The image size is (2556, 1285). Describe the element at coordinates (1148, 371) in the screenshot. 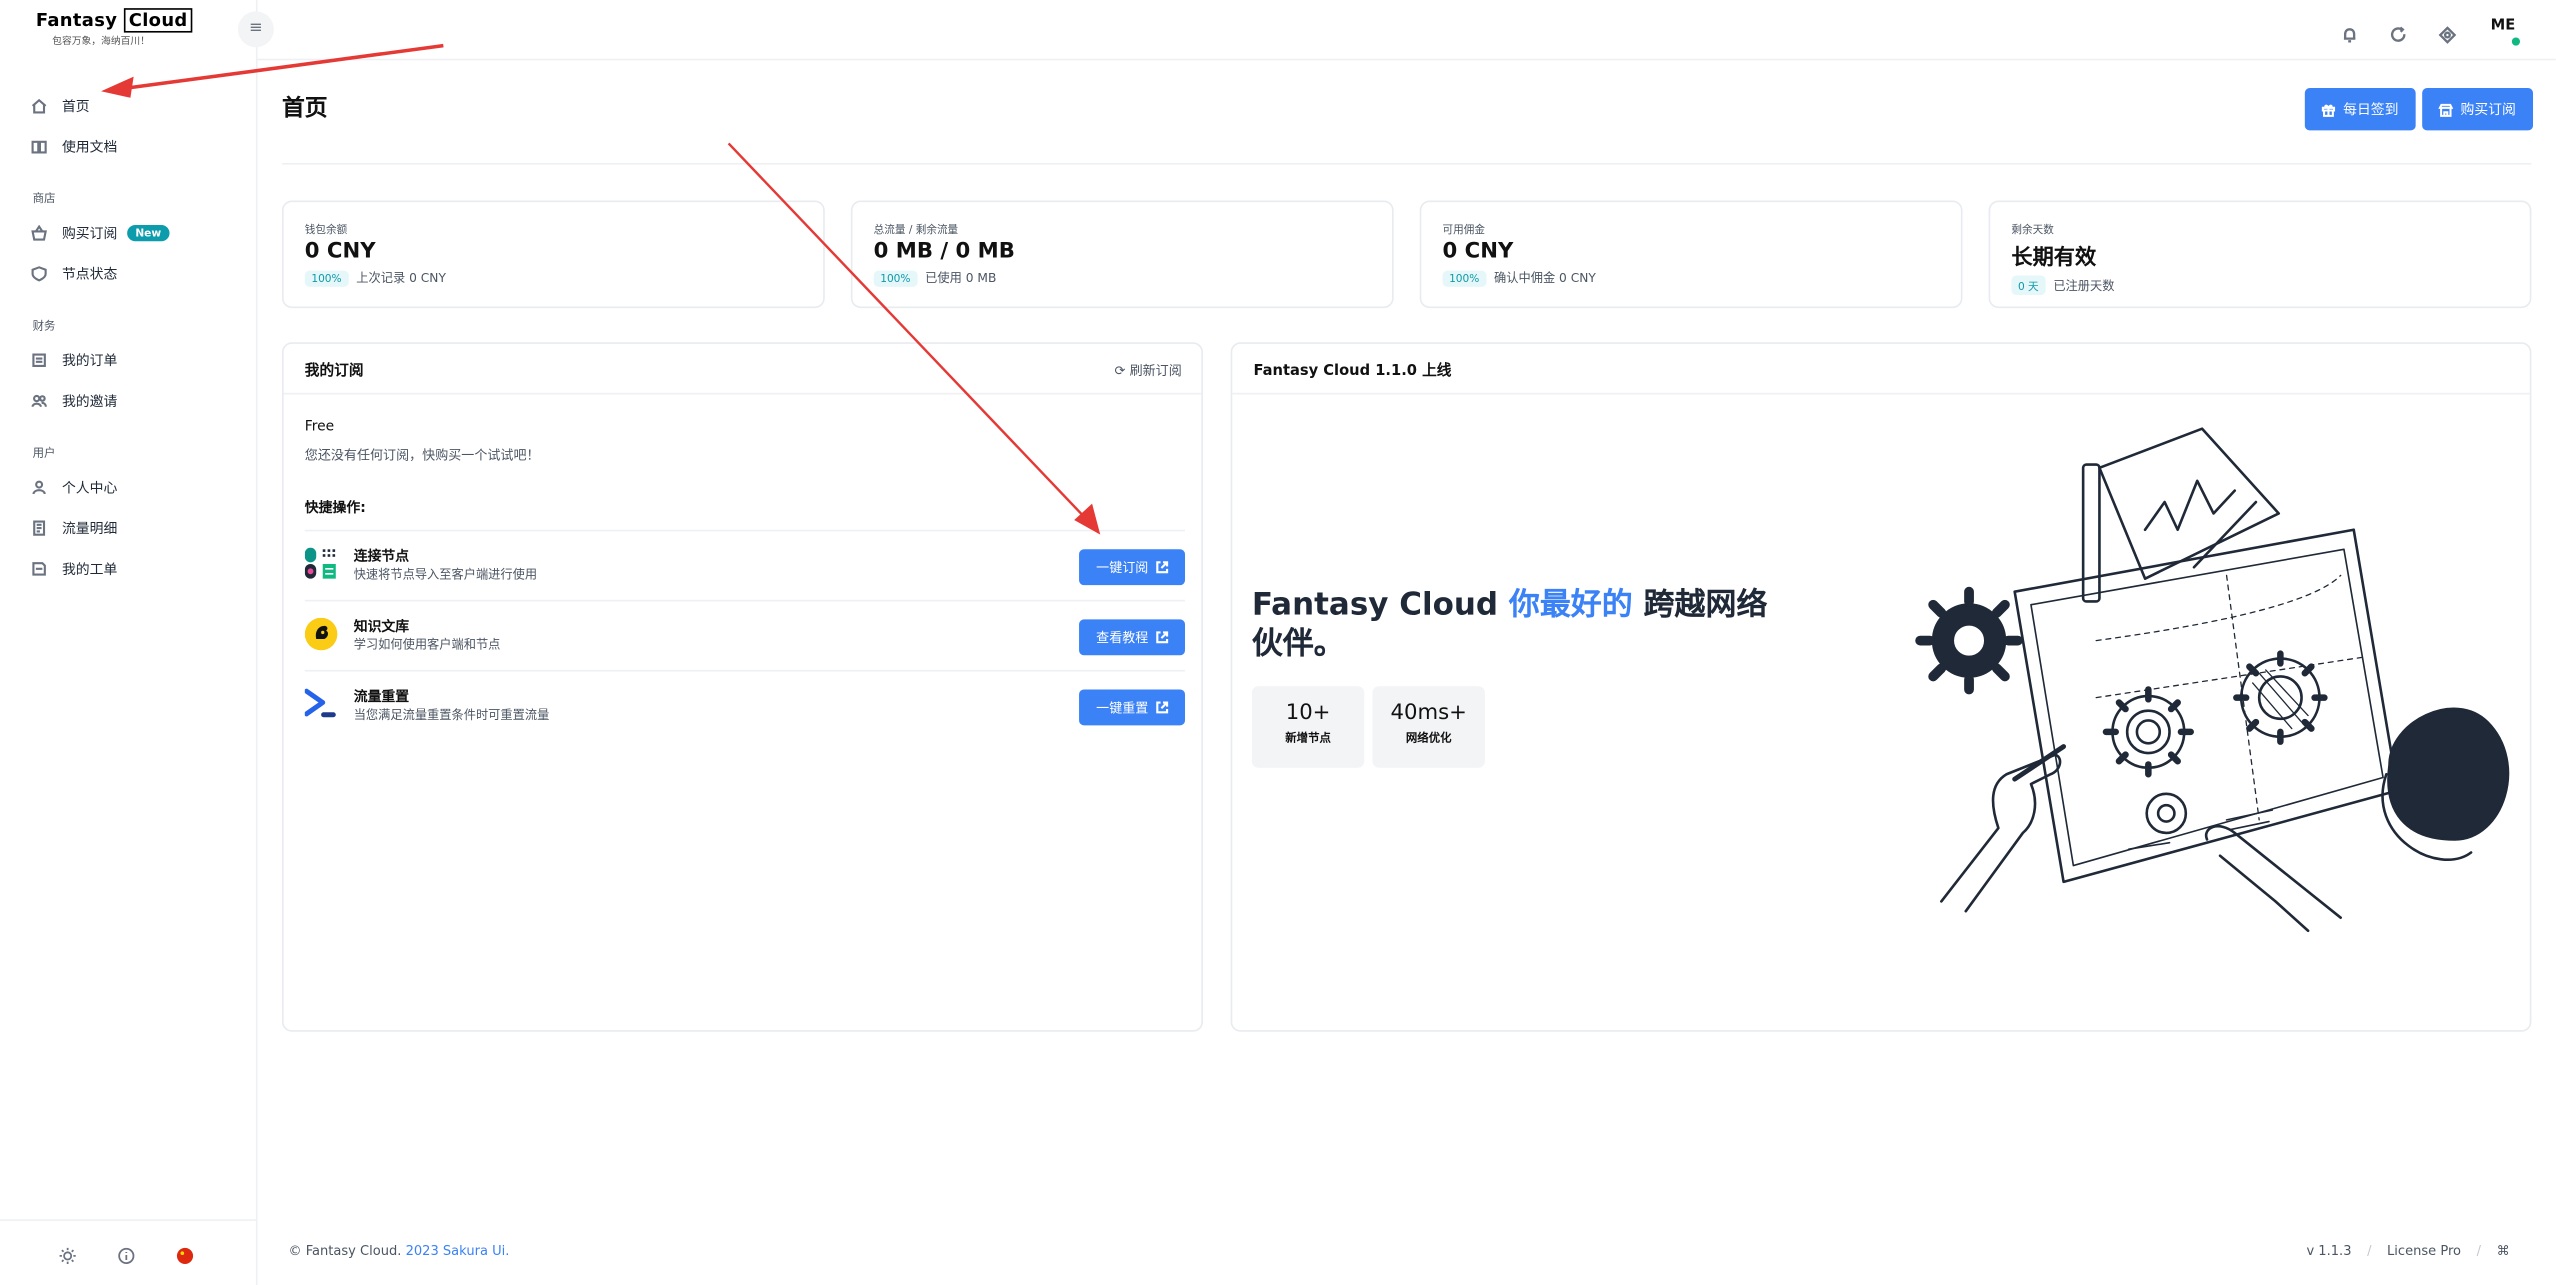

I see `refresh-subscription-link: ⟳ 刷新订阅` at that location.